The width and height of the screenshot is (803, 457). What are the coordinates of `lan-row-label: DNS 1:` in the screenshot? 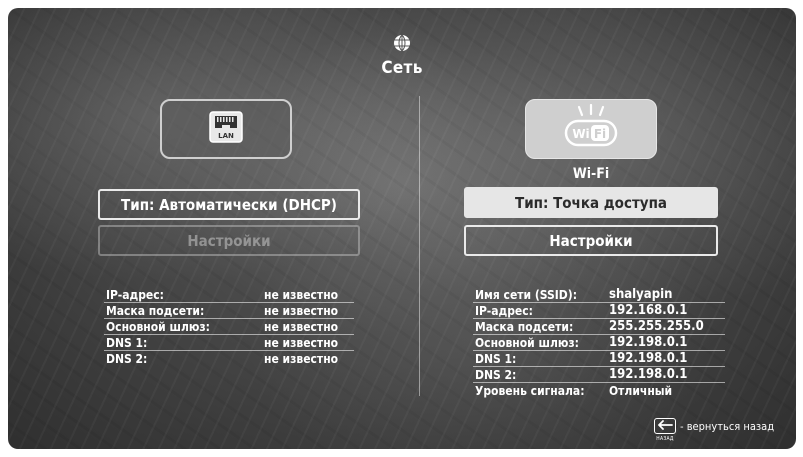 It's located at (127, 343).